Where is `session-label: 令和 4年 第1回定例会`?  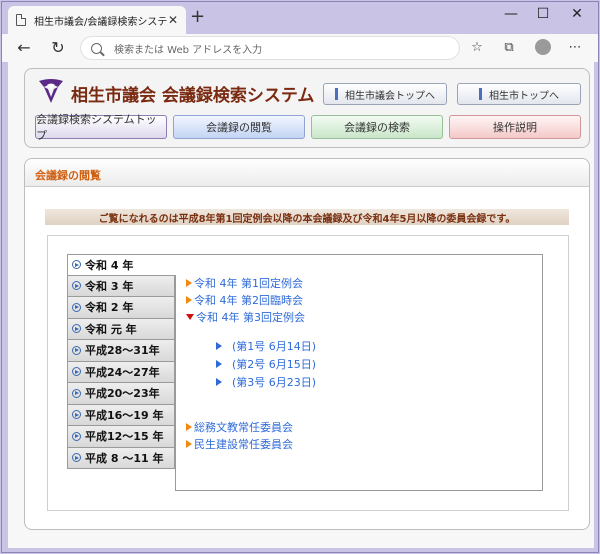
session-label: 令和 4年 第1回定例会 is located at coordinates (248, 283).